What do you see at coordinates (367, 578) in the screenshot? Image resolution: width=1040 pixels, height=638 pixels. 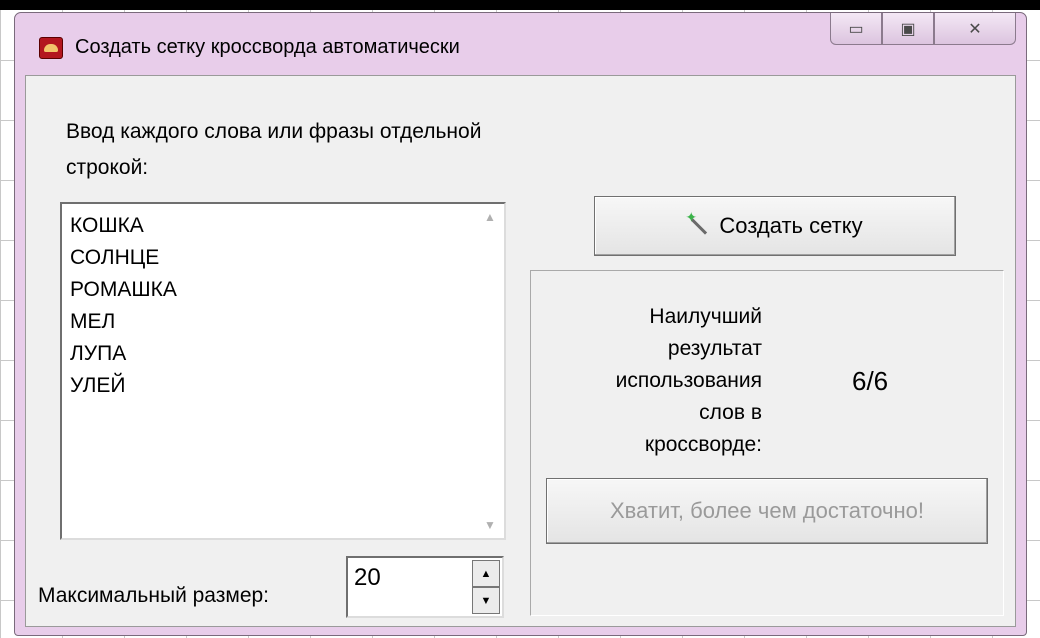 I see `max-size-input: 20` at bounding box center [367, 578].